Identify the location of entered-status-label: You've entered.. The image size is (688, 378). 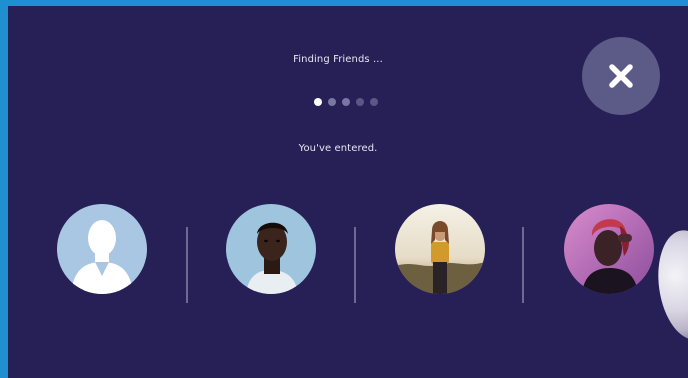
(338, 148).